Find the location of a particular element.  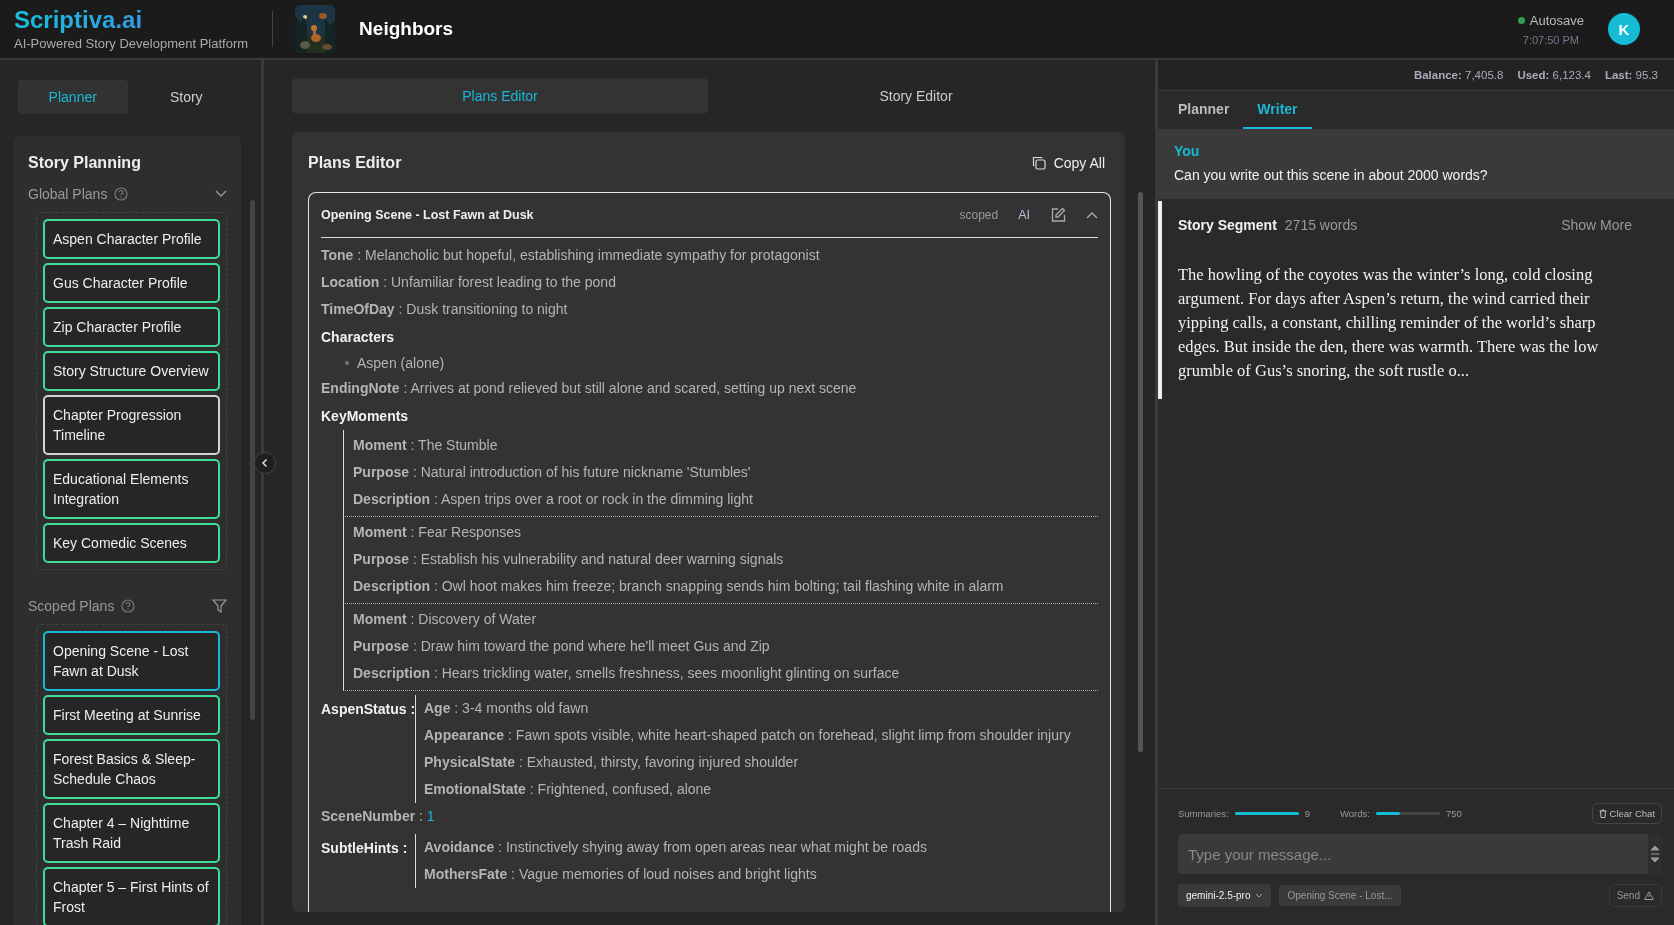

sidebar-tab: Story is located at coordinates (186, 97).